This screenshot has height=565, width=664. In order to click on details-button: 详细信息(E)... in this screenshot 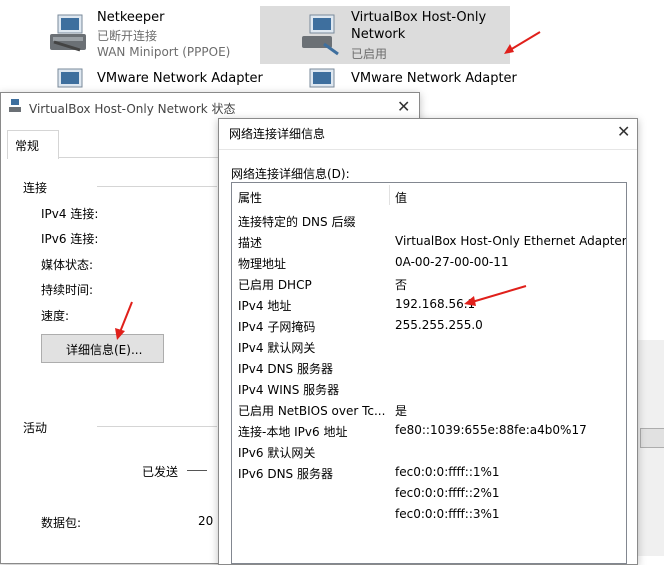, I will do `click(102, 348)`.